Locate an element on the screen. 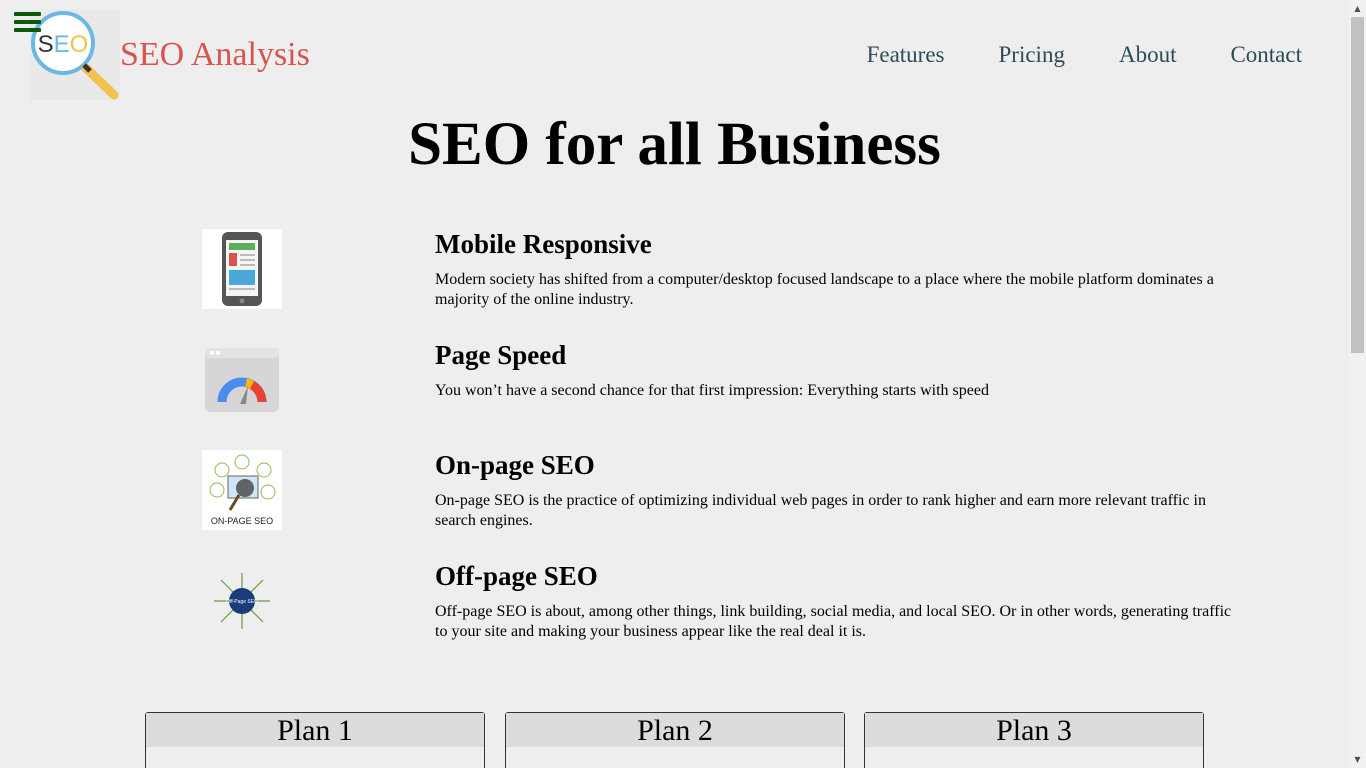 The image size is (1366, 768). logo-letter-o: O is located at coordinates (79, 44).